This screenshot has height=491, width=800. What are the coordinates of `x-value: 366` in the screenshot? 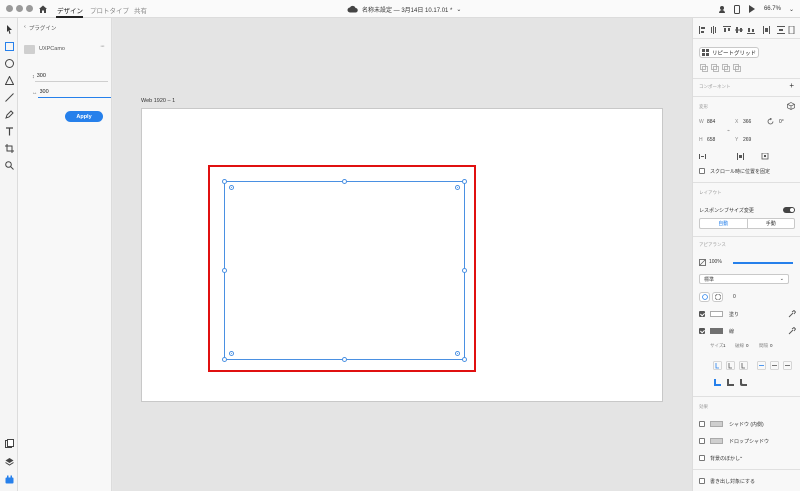 It's located at (747, 122).